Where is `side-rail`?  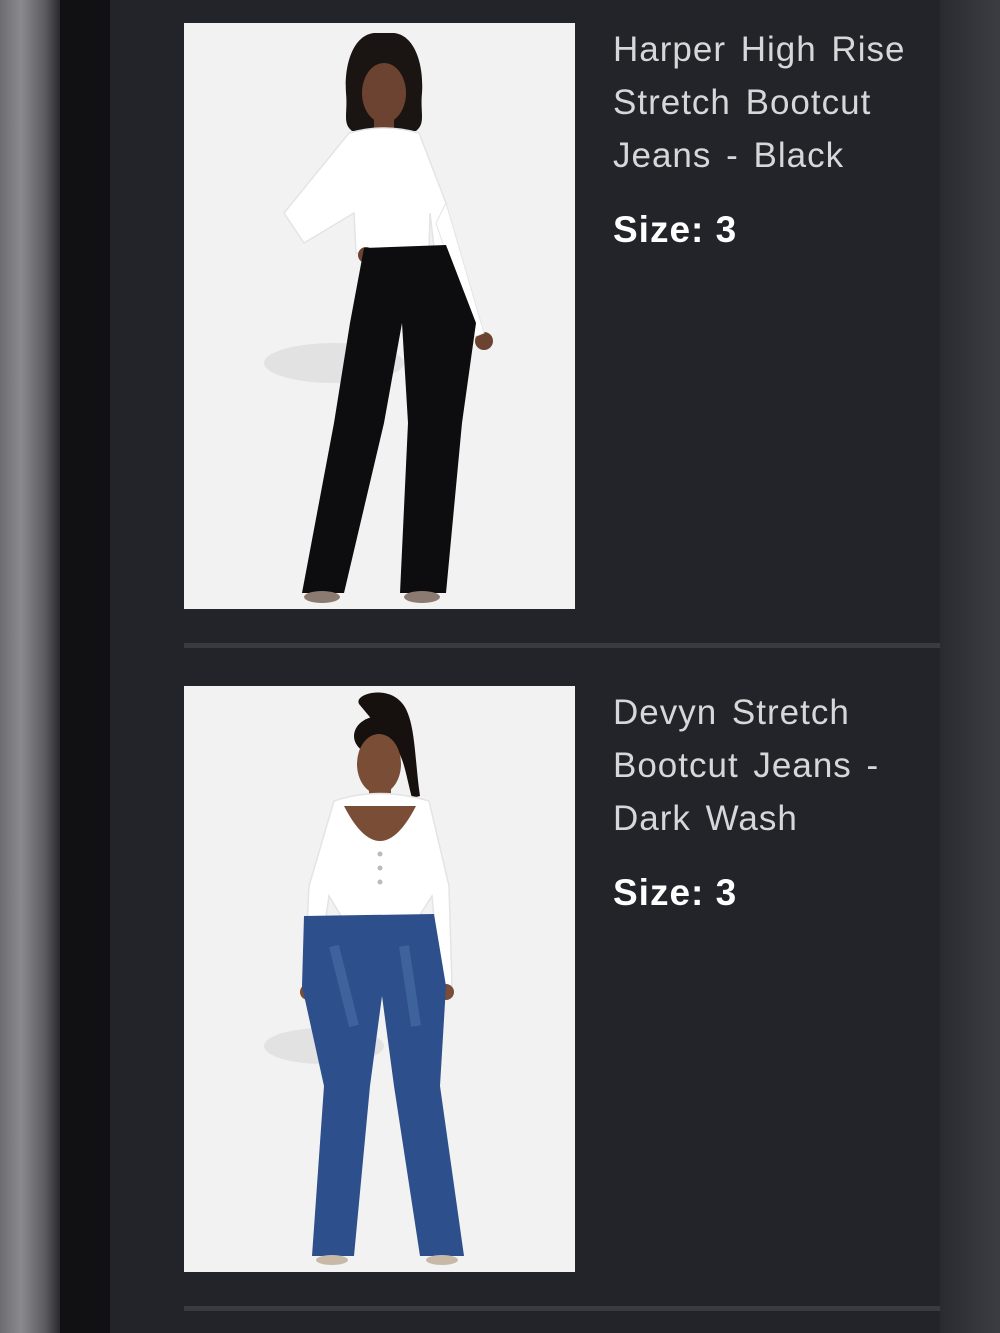
side-rail is located at coordinates (85, 666).